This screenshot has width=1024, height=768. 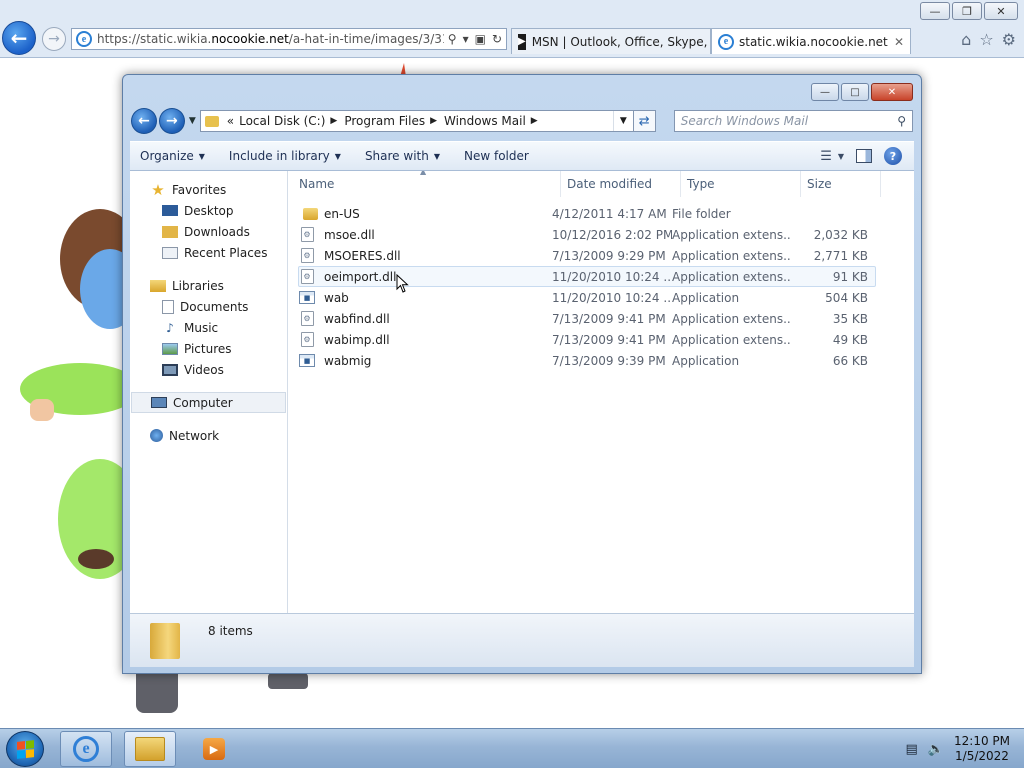 What do you see at coordinates (170, 369) in the screenshot?
I see `videos-icon` at bounding box center [170, 369].